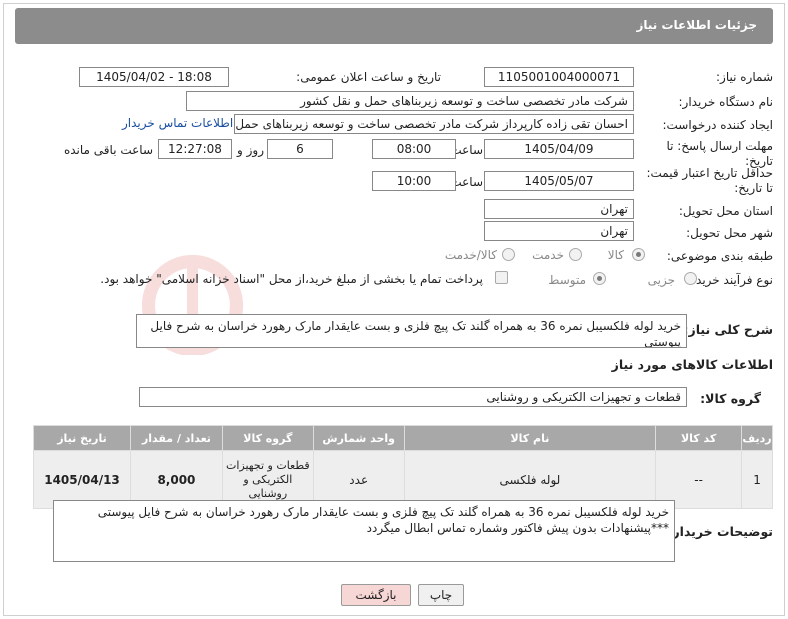  Describe the element at coordinates (250, 150) in the screenshot. I see `days-and-label: روز و` at that location.